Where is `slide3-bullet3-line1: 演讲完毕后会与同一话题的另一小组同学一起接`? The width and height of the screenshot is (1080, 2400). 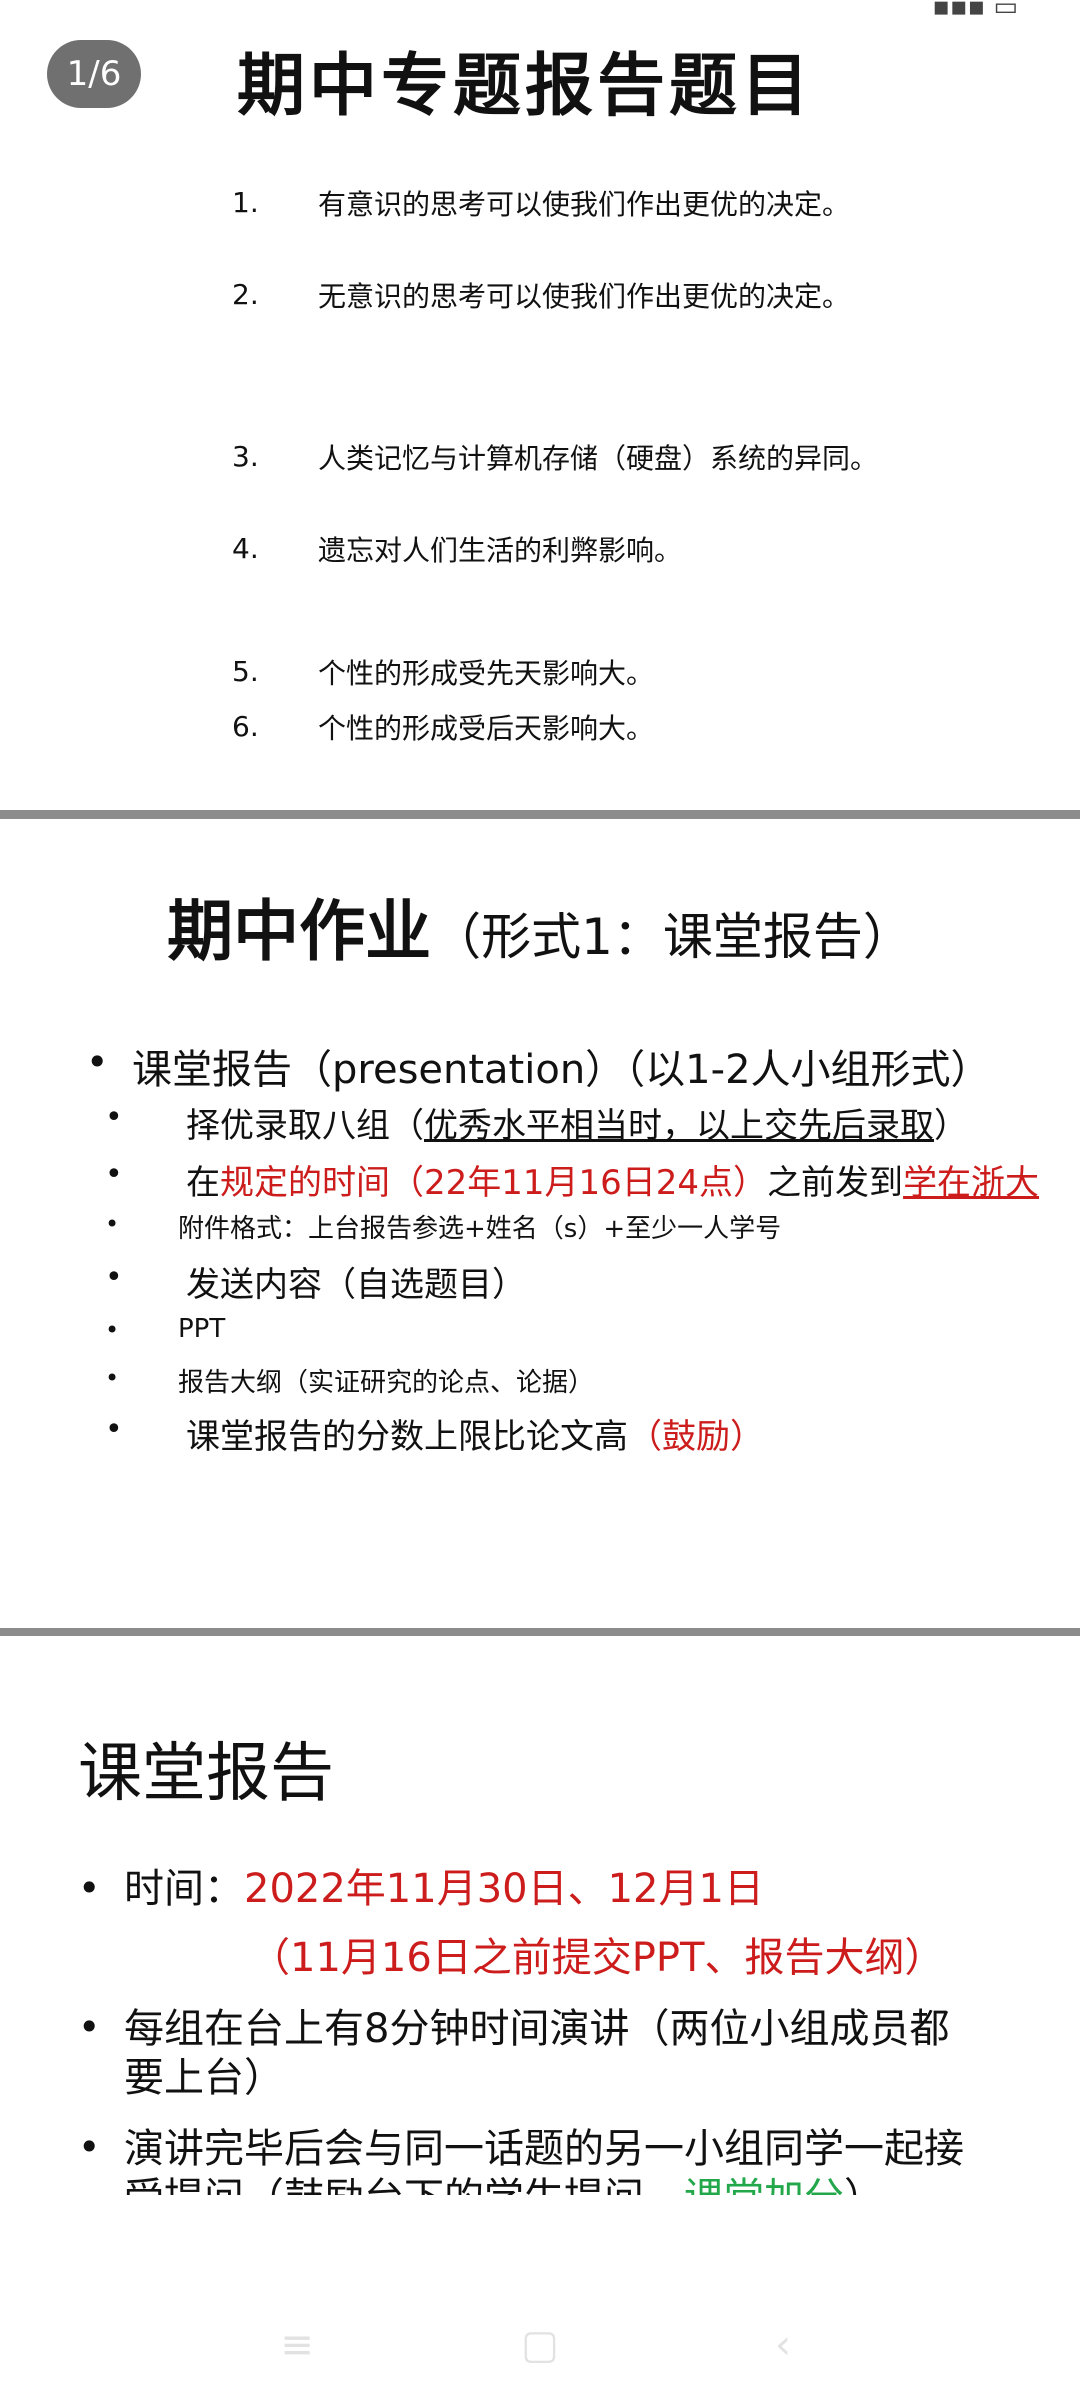 slide3-bullet3-line1: 演讲完毕后会与同一话题的另一小组同学一起接 is located at coordinates (544, 2149).